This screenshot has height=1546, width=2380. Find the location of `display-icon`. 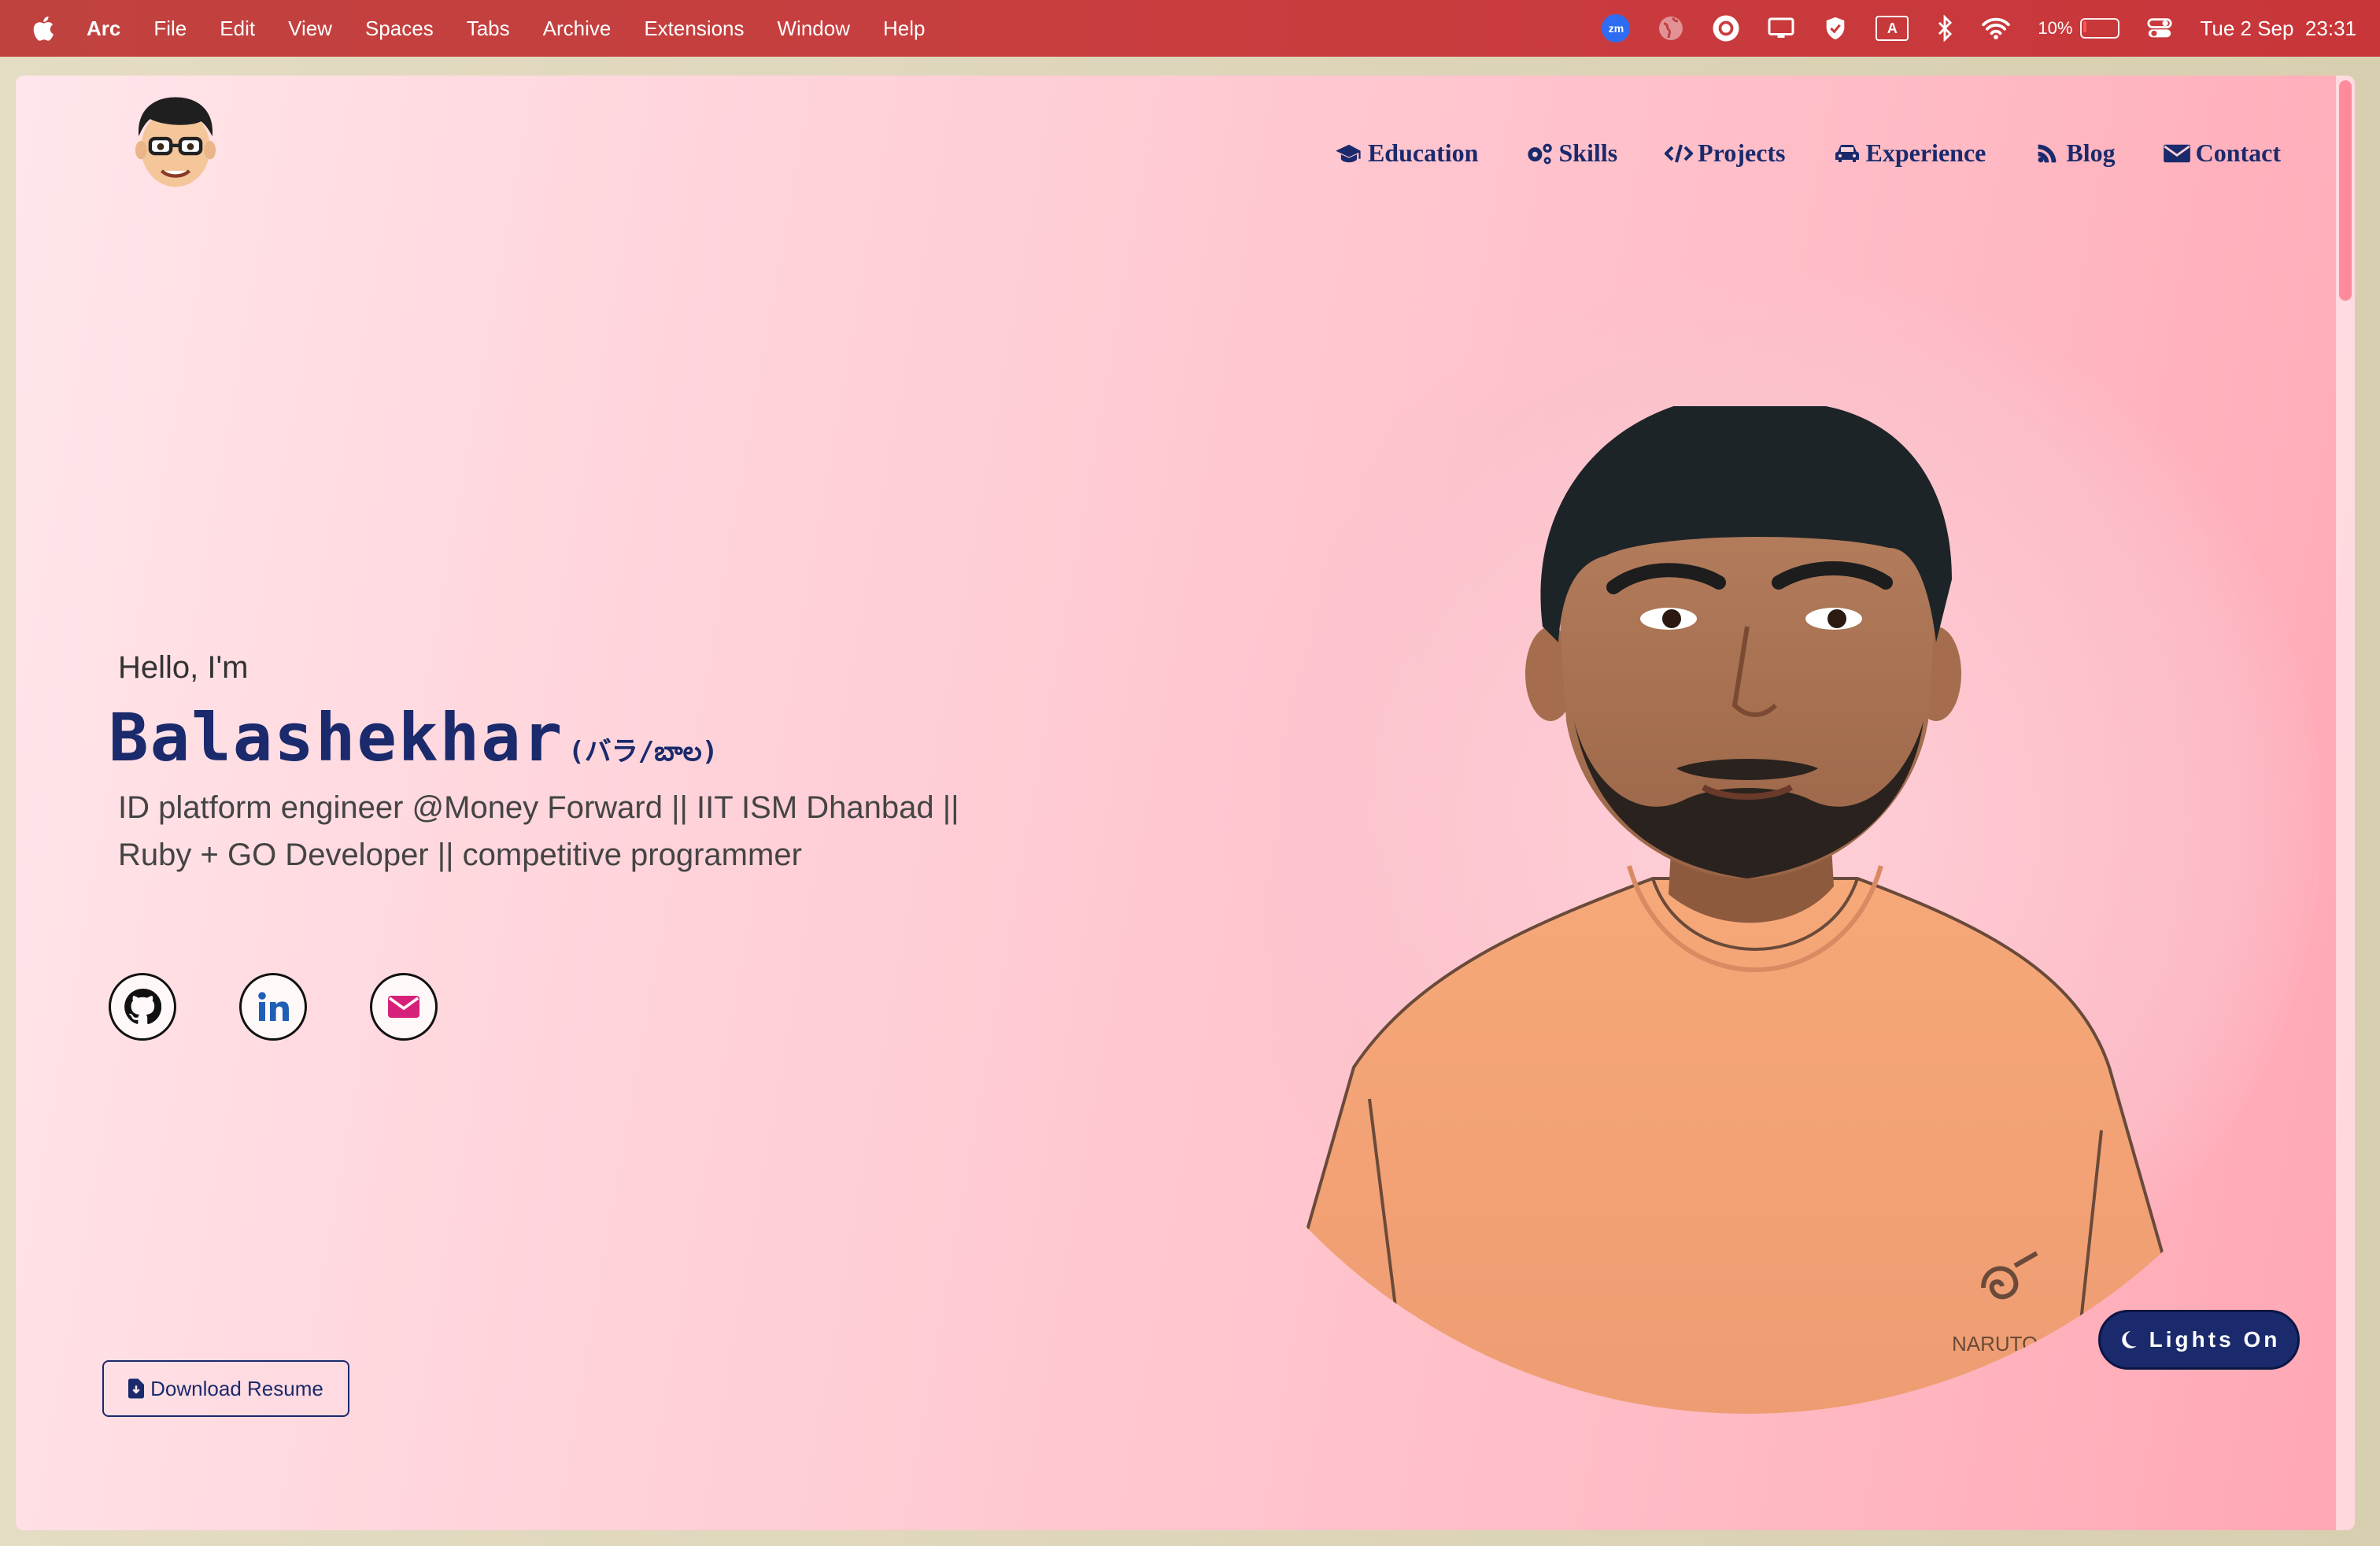

display-icon is located at coordinates (1781, 28).